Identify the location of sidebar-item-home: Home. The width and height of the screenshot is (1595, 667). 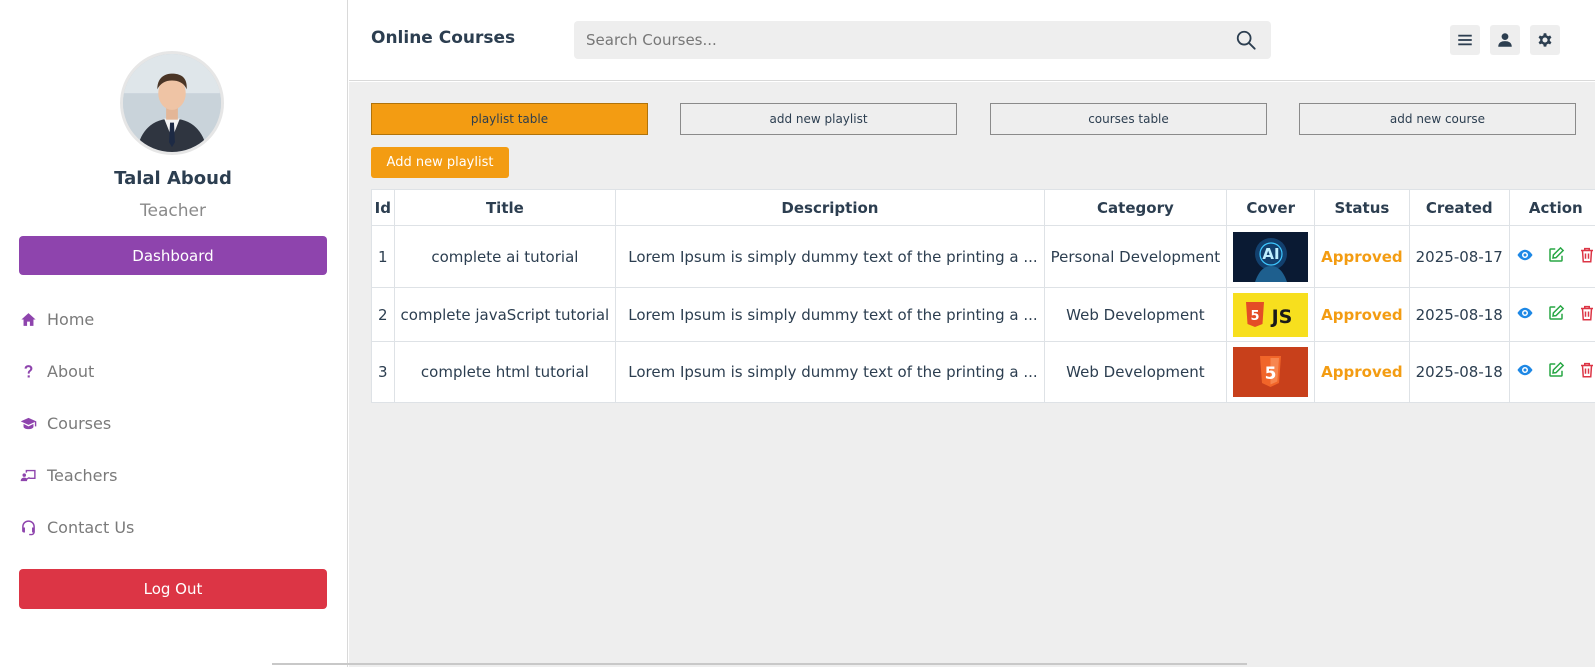
(56, 319).